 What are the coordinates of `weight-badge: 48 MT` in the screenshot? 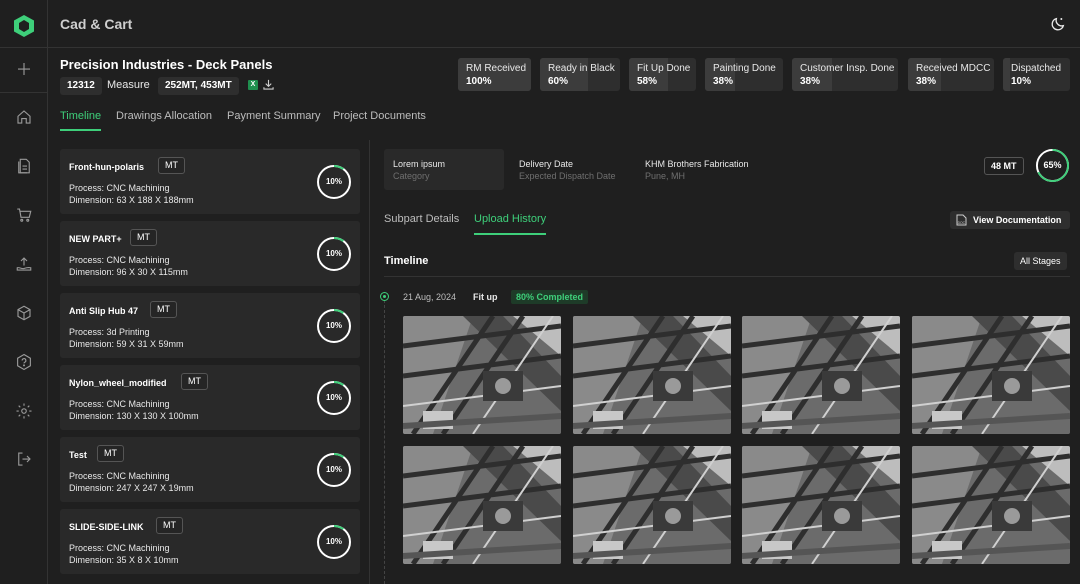 It's located at (1004, 166).